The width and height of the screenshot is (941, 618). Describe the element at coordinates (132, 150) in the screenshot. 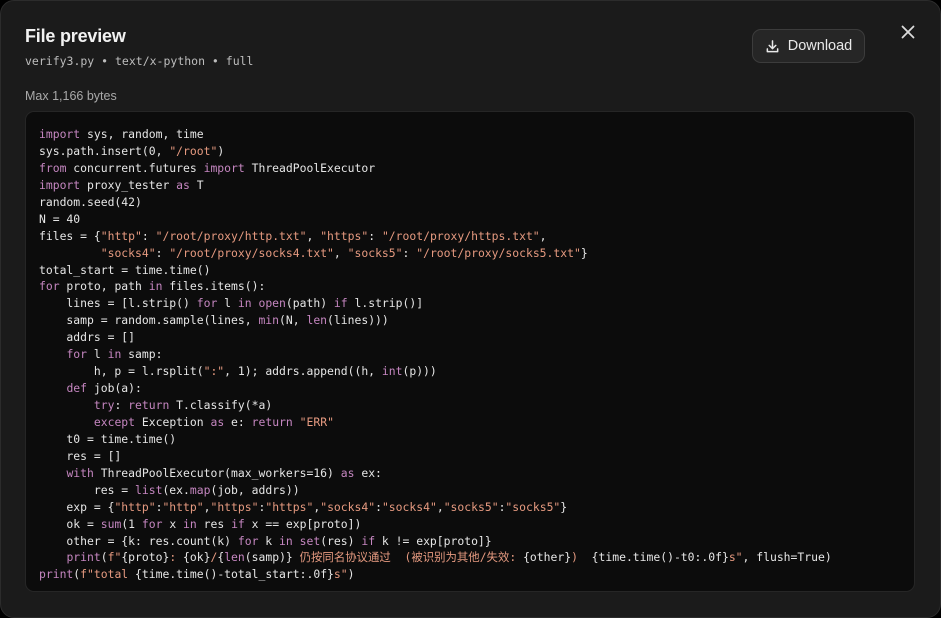

I see `code-line: sys.path.insert(0, "/root")` at that location.